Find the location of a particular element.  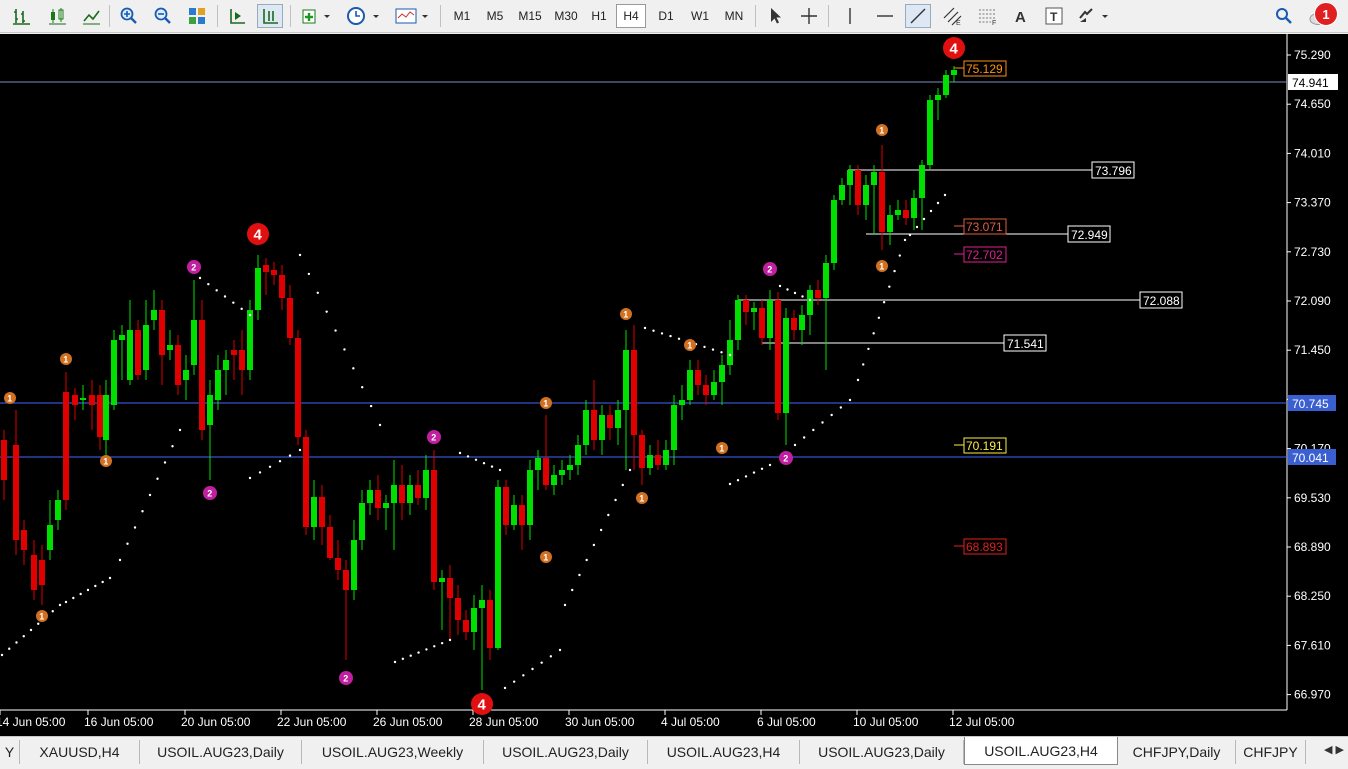

time-tick-label: 12 Jul 05:00 is located at coordinates (982, 722).